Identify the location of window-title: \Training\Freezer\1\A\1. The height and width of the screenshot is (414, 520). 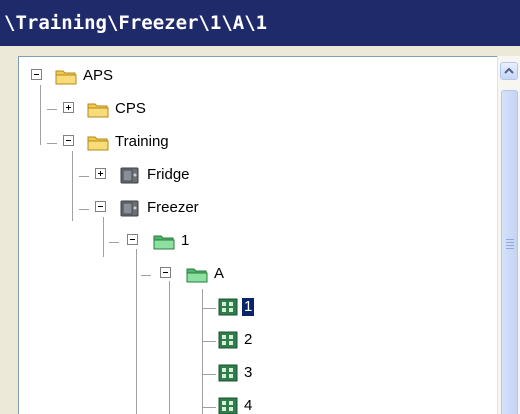
(260, 23).